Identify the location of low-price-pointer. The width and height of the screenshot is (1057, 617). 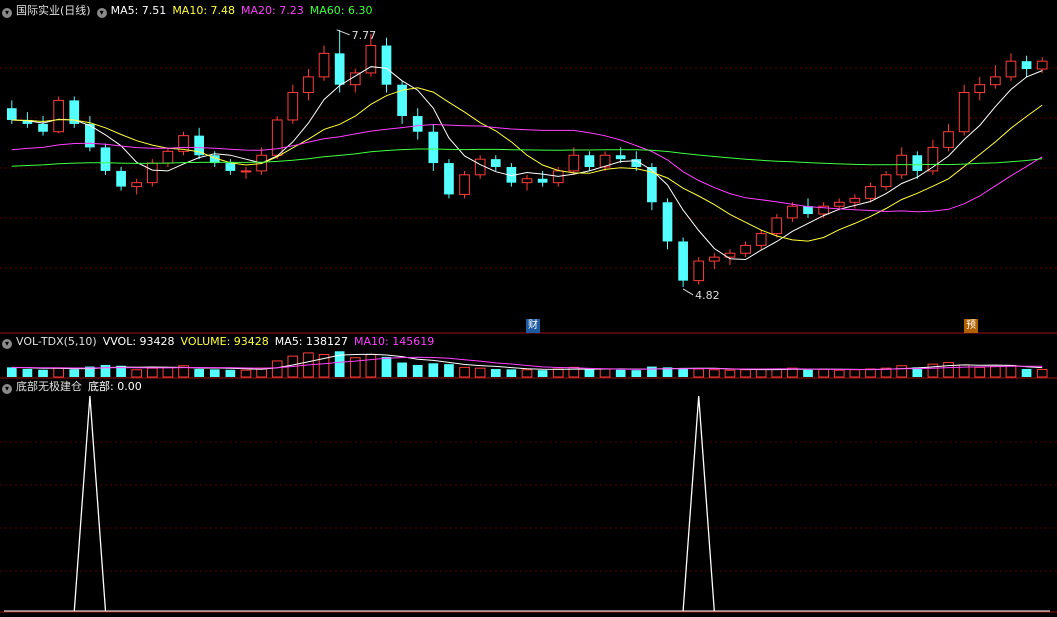
(688, 292).